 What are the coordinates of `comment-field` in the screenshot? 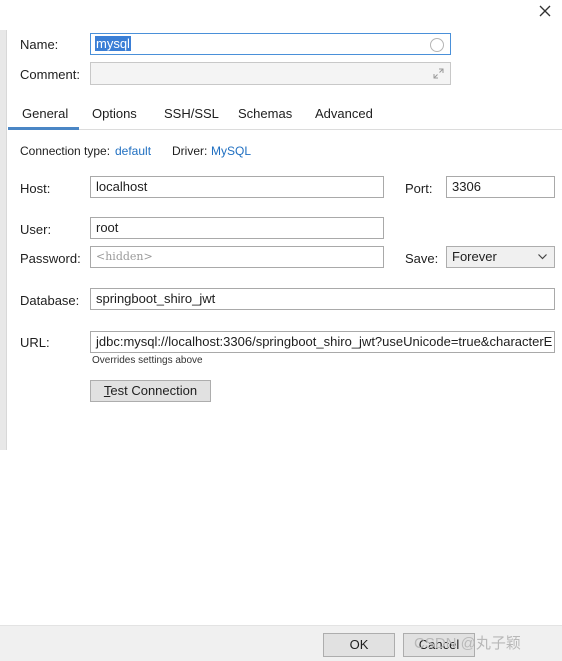 It's located at (270, 73).